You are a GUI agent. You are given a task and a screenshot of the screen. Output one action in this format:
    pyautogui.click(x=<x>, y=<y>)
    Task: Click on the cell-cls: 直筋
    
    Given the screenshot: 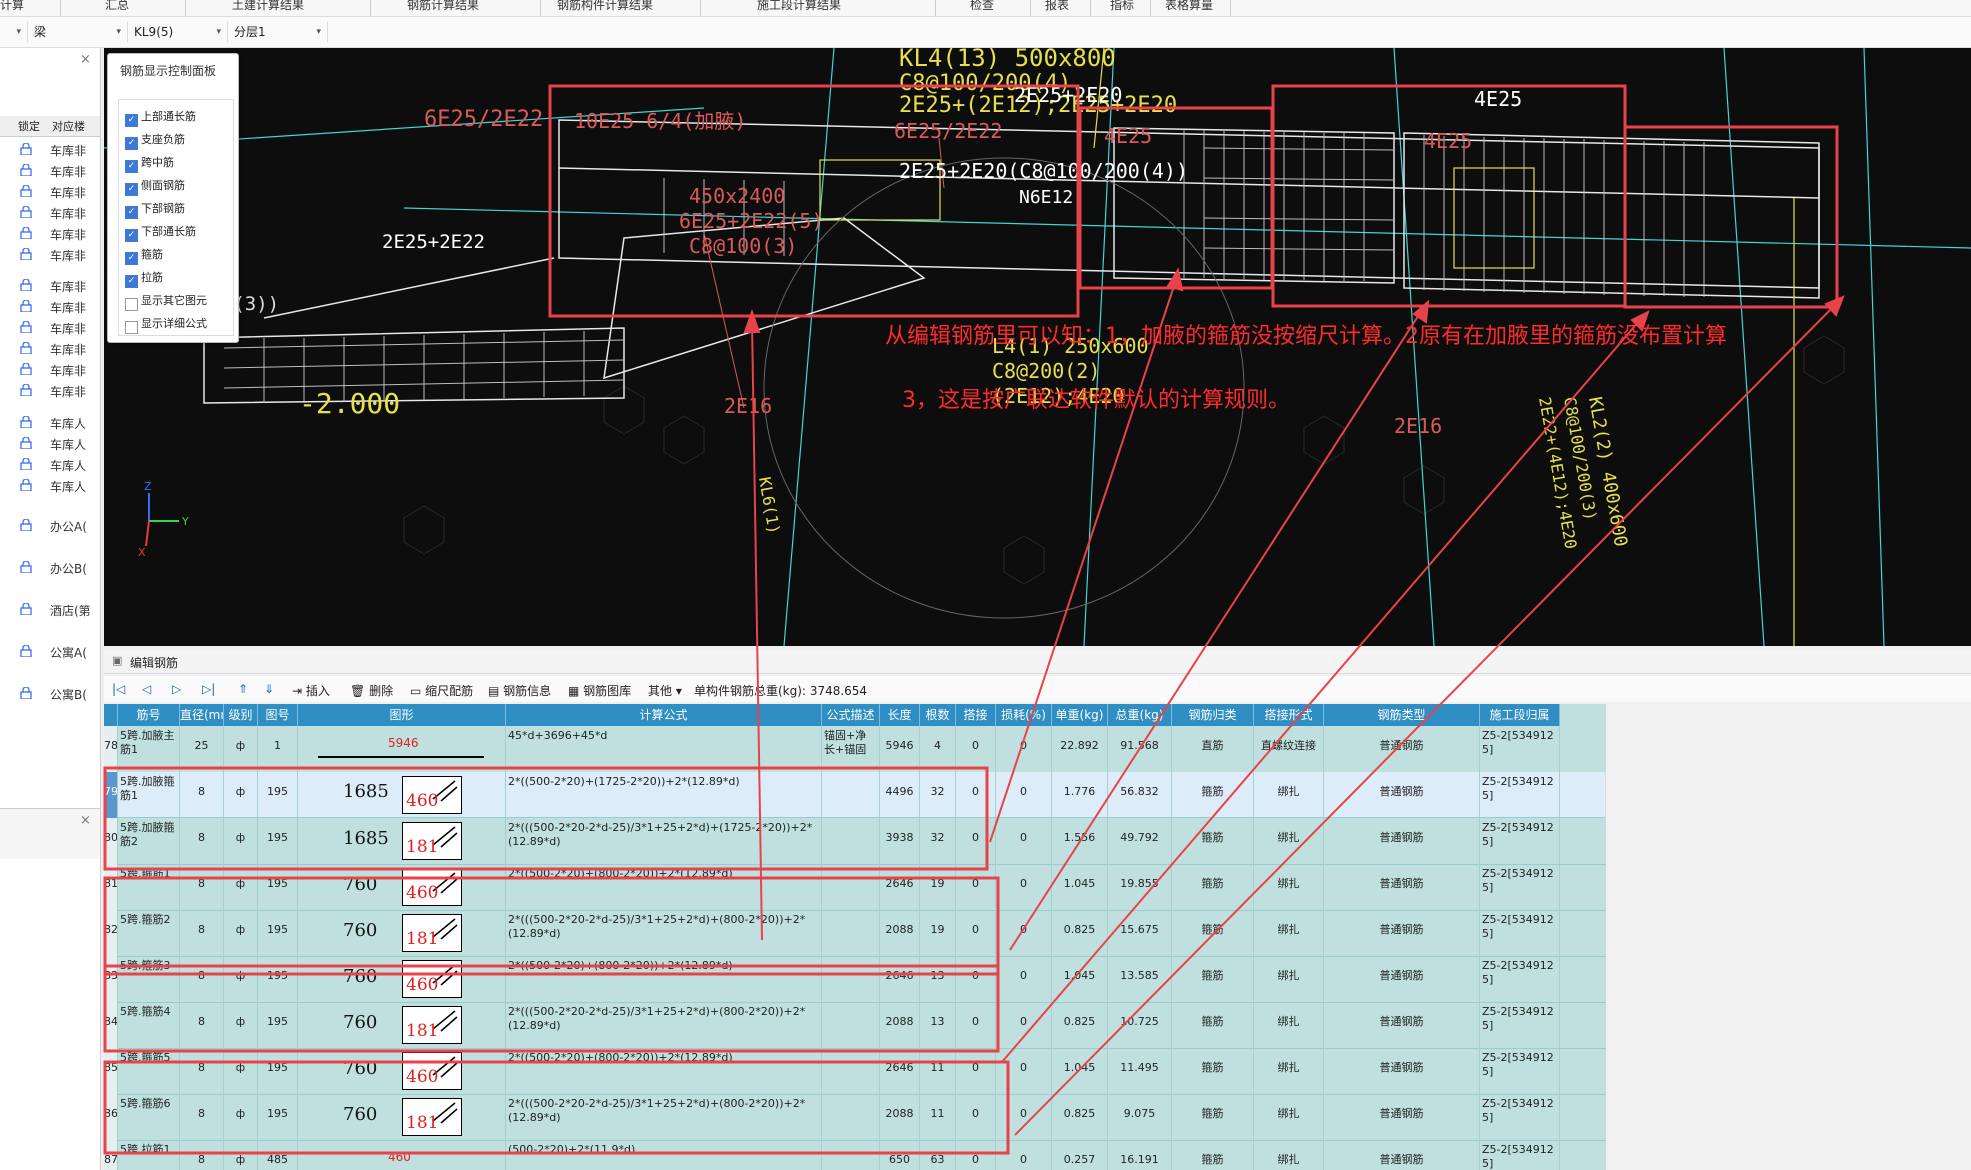 What is the action you would take?
    pyautogui.click(x=1213, y=749)
    